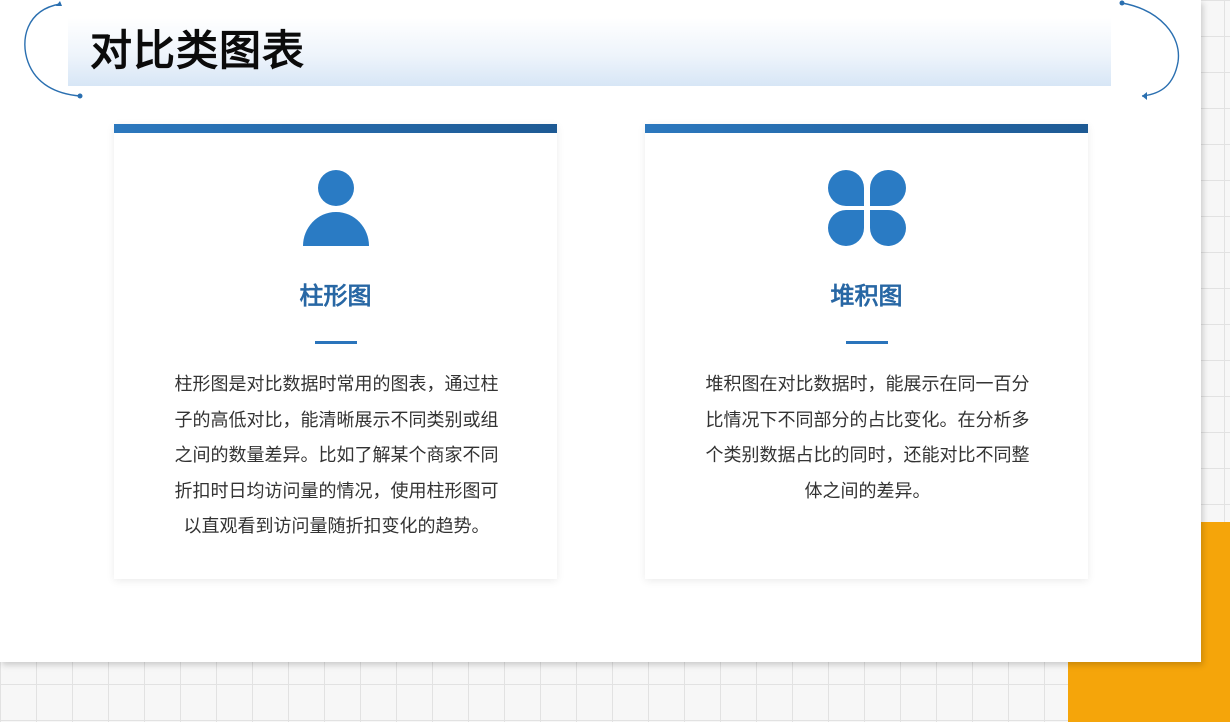 The image size is (1230, 722). I want to click on description-line: 体之间的差异。, so click(867, 491).